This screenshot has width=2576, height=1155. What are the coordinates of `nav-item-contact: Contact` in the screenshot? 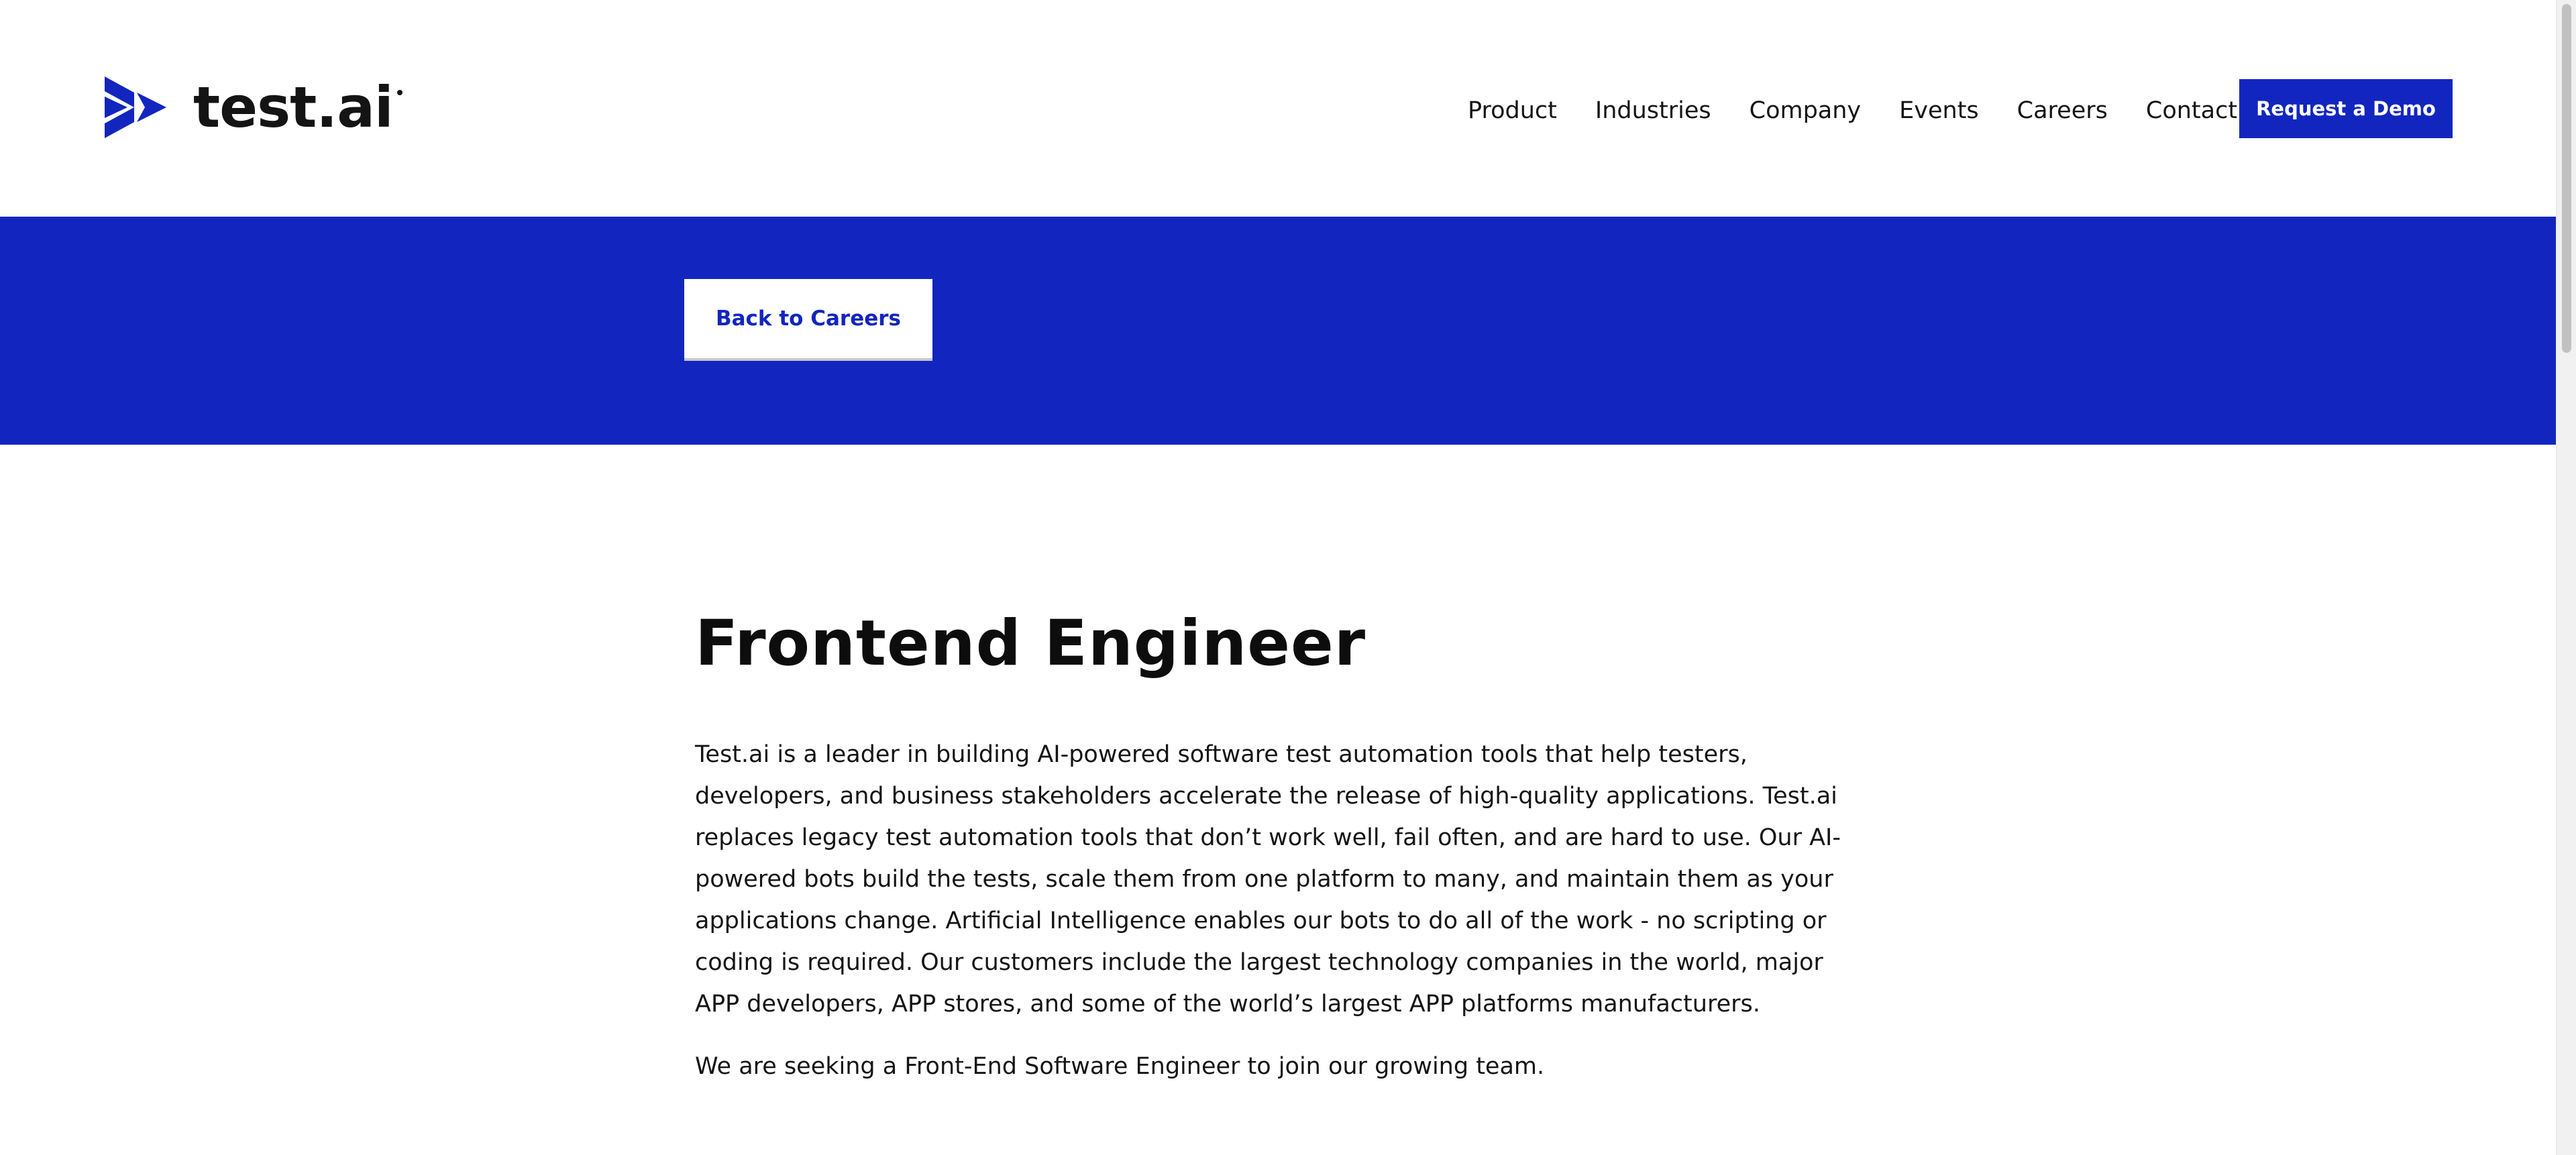 It's located at (2191, 111).